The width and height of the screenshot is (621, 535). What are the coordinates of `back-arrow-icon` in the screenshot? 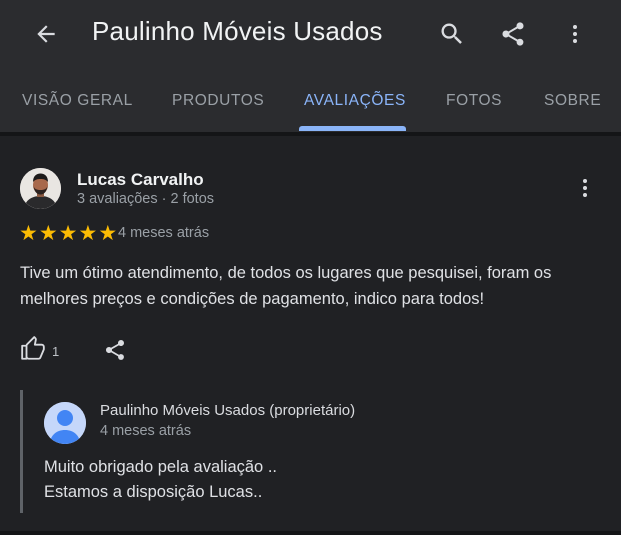 It's located at (46, 34).